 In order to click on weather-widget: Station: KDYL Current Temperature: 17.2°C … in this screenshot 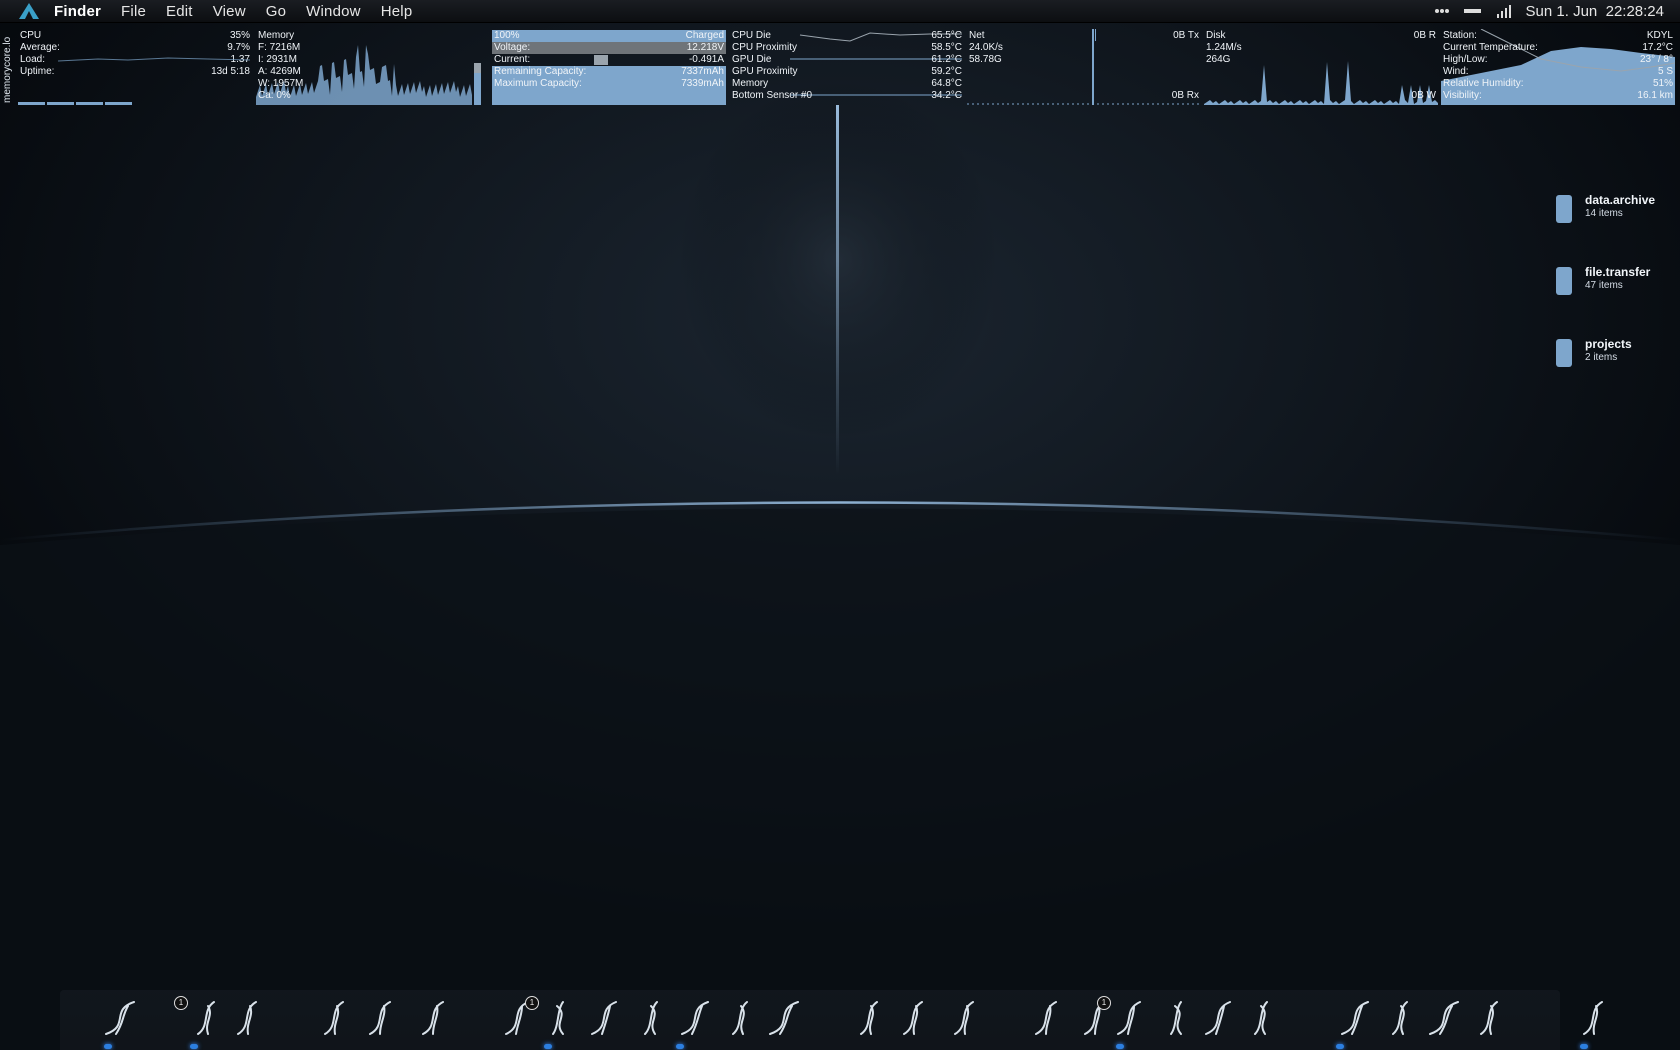, I will do `click(1558, 67)`.